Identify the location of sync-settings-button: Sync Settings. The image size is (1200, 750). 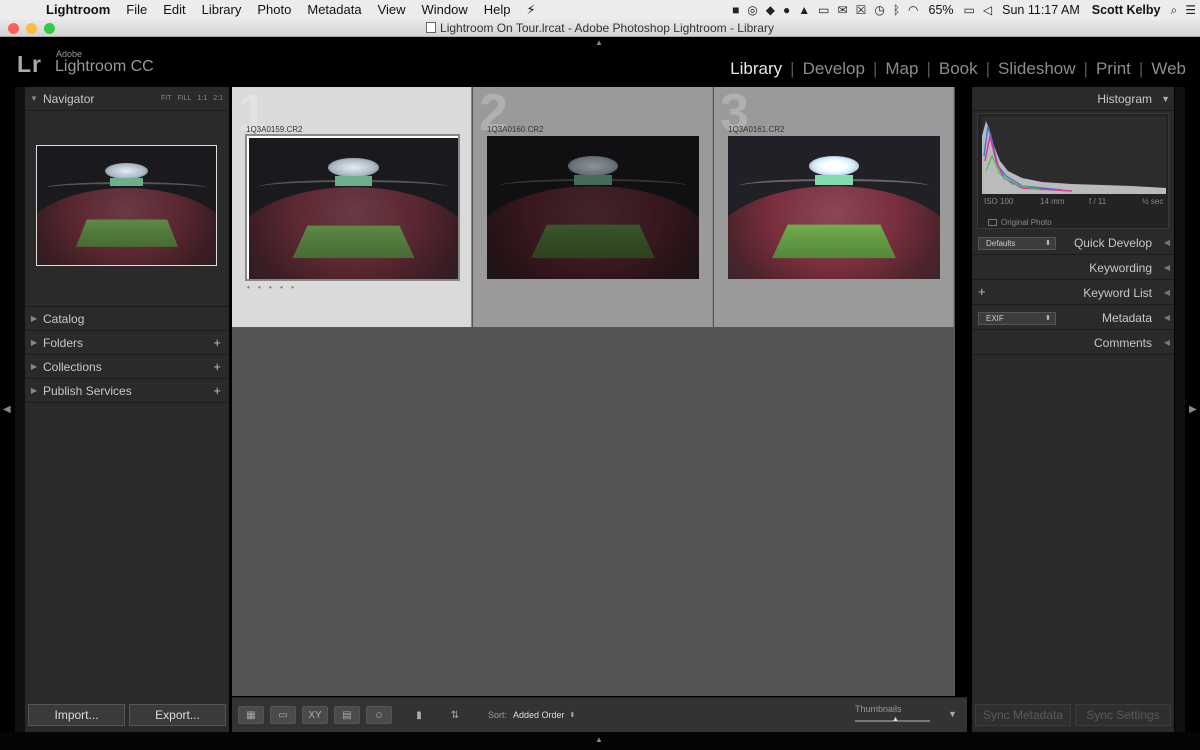
(1123, 715).